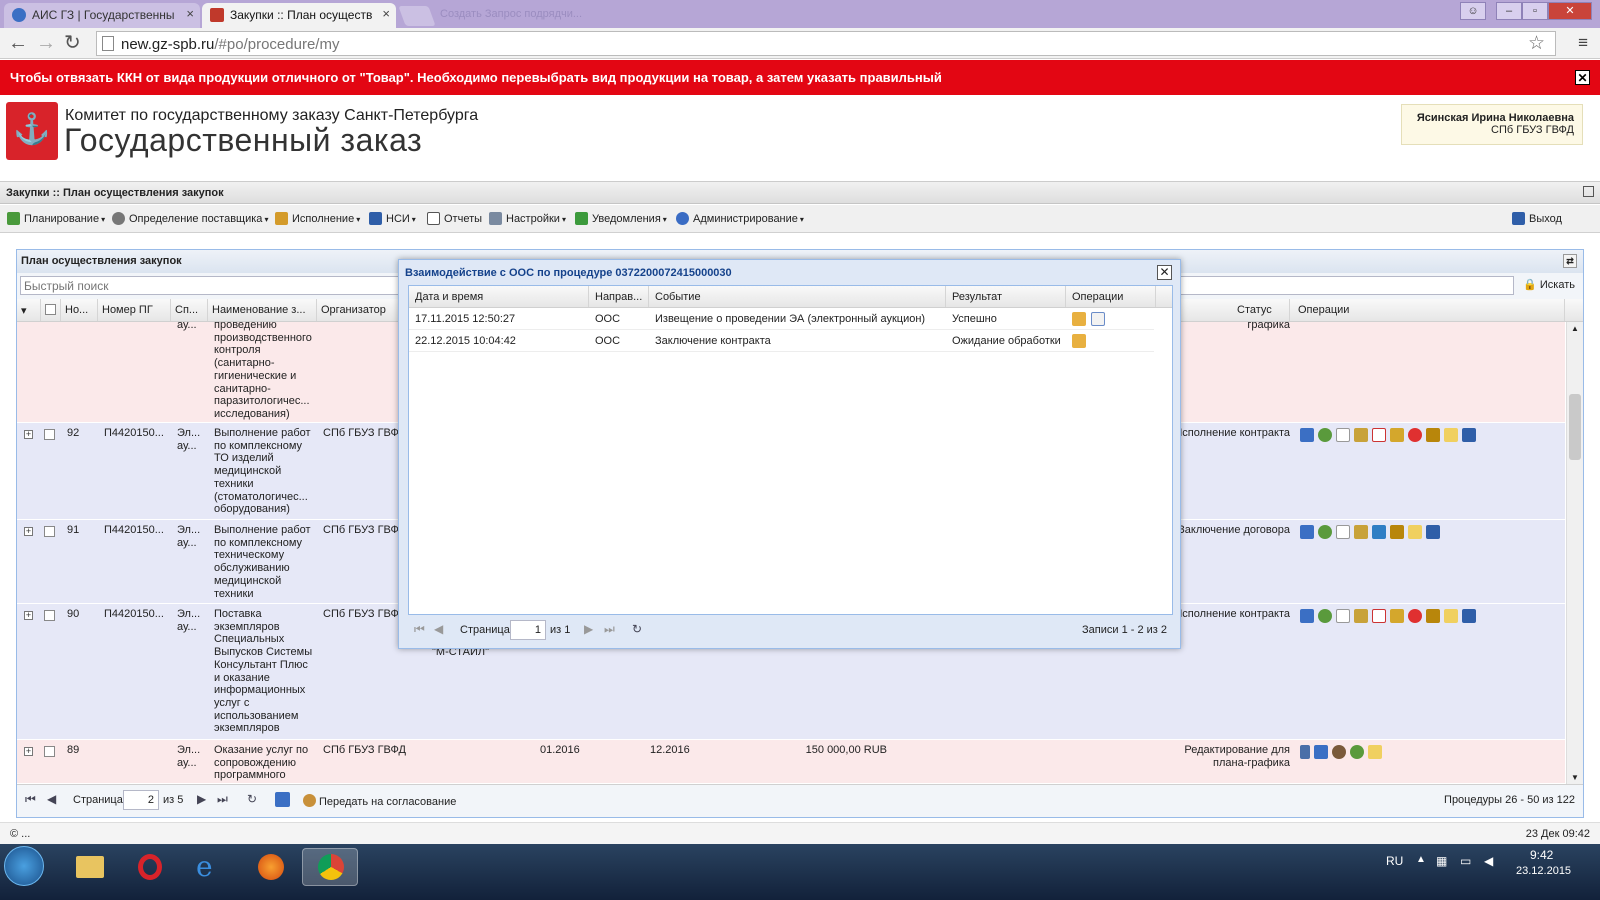 This screenshot has width=1600, height=900. I want to click on menu-admin: Администрирование ▾, so click(740, 218).